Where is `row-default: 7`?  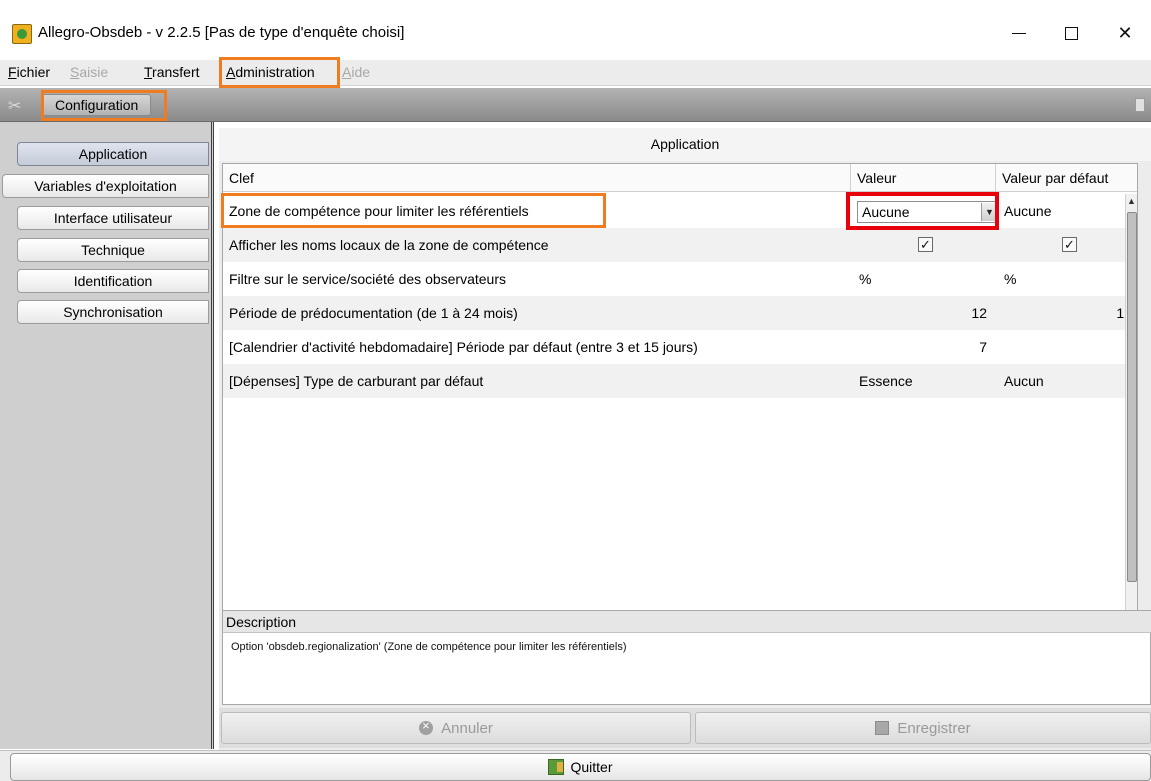 row-default: 7 is located at coordinates (1068, 347).